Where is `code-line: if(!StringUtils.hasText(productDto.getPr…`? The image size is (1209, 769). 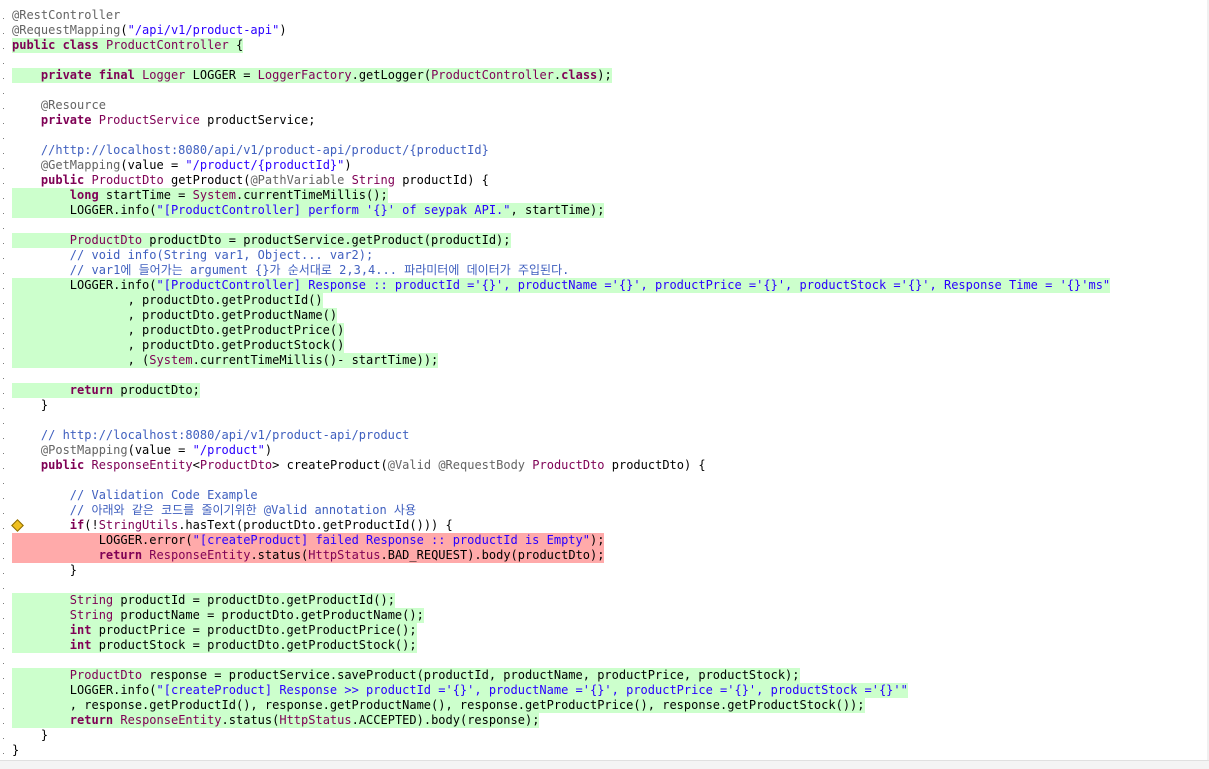 code-line: if(!StringUtils.hasText(productDto.getPr… is located at coordinates (604, 525).